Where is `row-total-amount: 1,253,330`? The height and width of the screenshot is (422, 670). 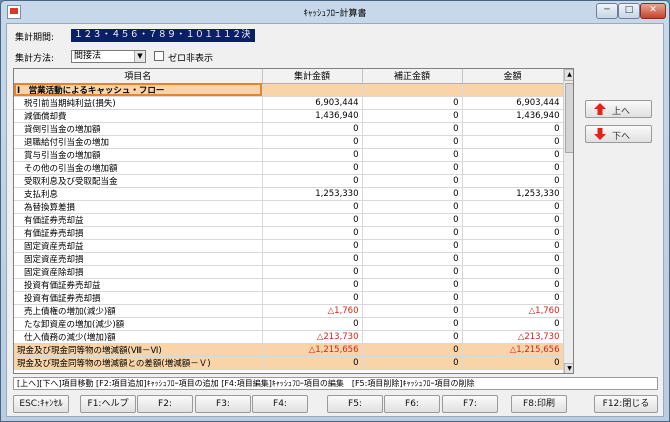 row-total-amount: 1,253,330 is located at coordinates (312, 194).